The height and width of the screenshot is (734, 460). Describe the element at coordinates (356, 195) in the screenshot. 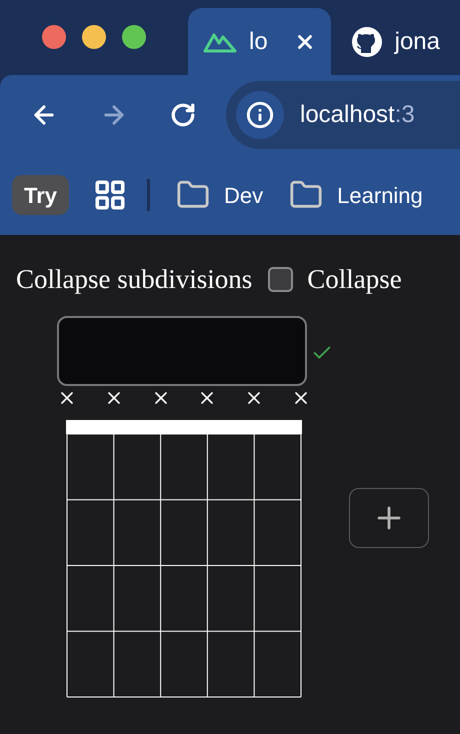

I see `bookmark-folder: Learning` at that location.